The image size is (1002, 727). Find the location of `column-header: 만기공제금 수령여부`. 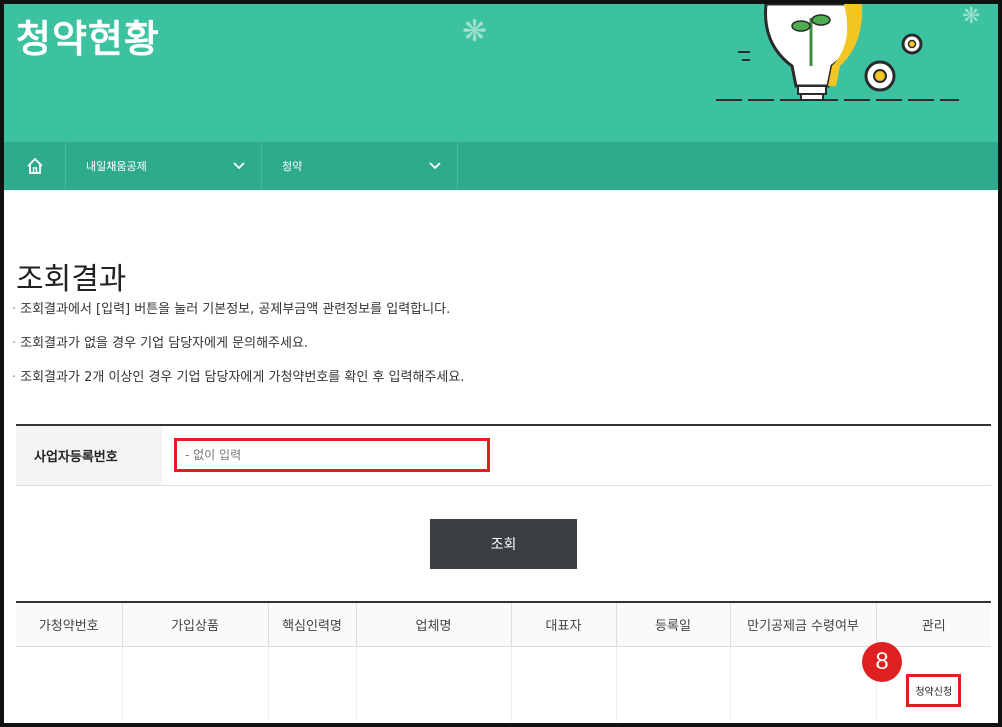

column-header: 만기공제금 수령여부 is located at coordinates (803, 624).